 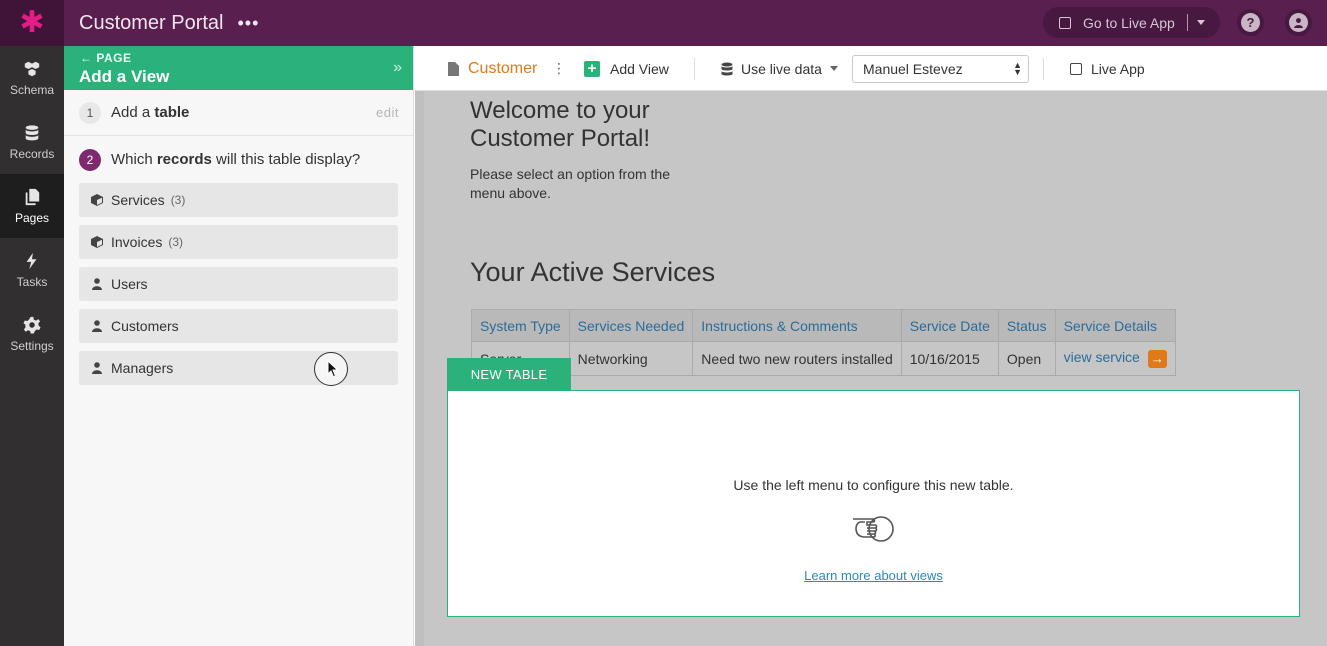 What do you see at coordinates (32, 68) in the screenshot?
I see `schema-icon` at bounding box center [32, 68].